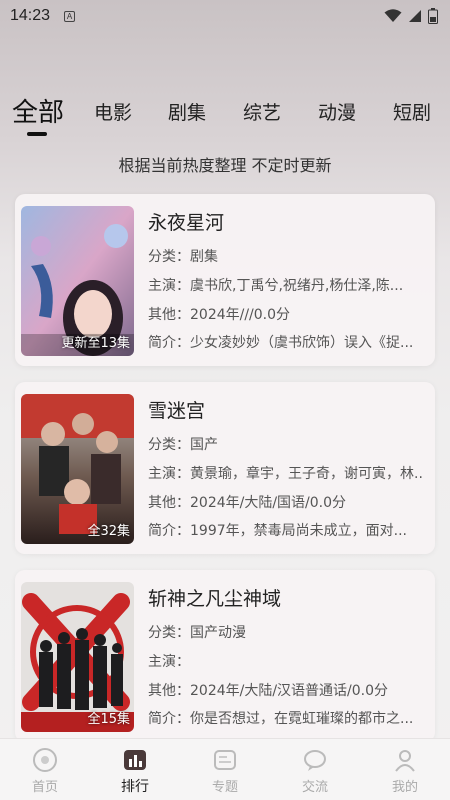 The image size is (450, 800). What do you see at coordinates (186, 221) in the screenshot?
I see `item-title: 永夜星河` at bounding box center [186, 221].